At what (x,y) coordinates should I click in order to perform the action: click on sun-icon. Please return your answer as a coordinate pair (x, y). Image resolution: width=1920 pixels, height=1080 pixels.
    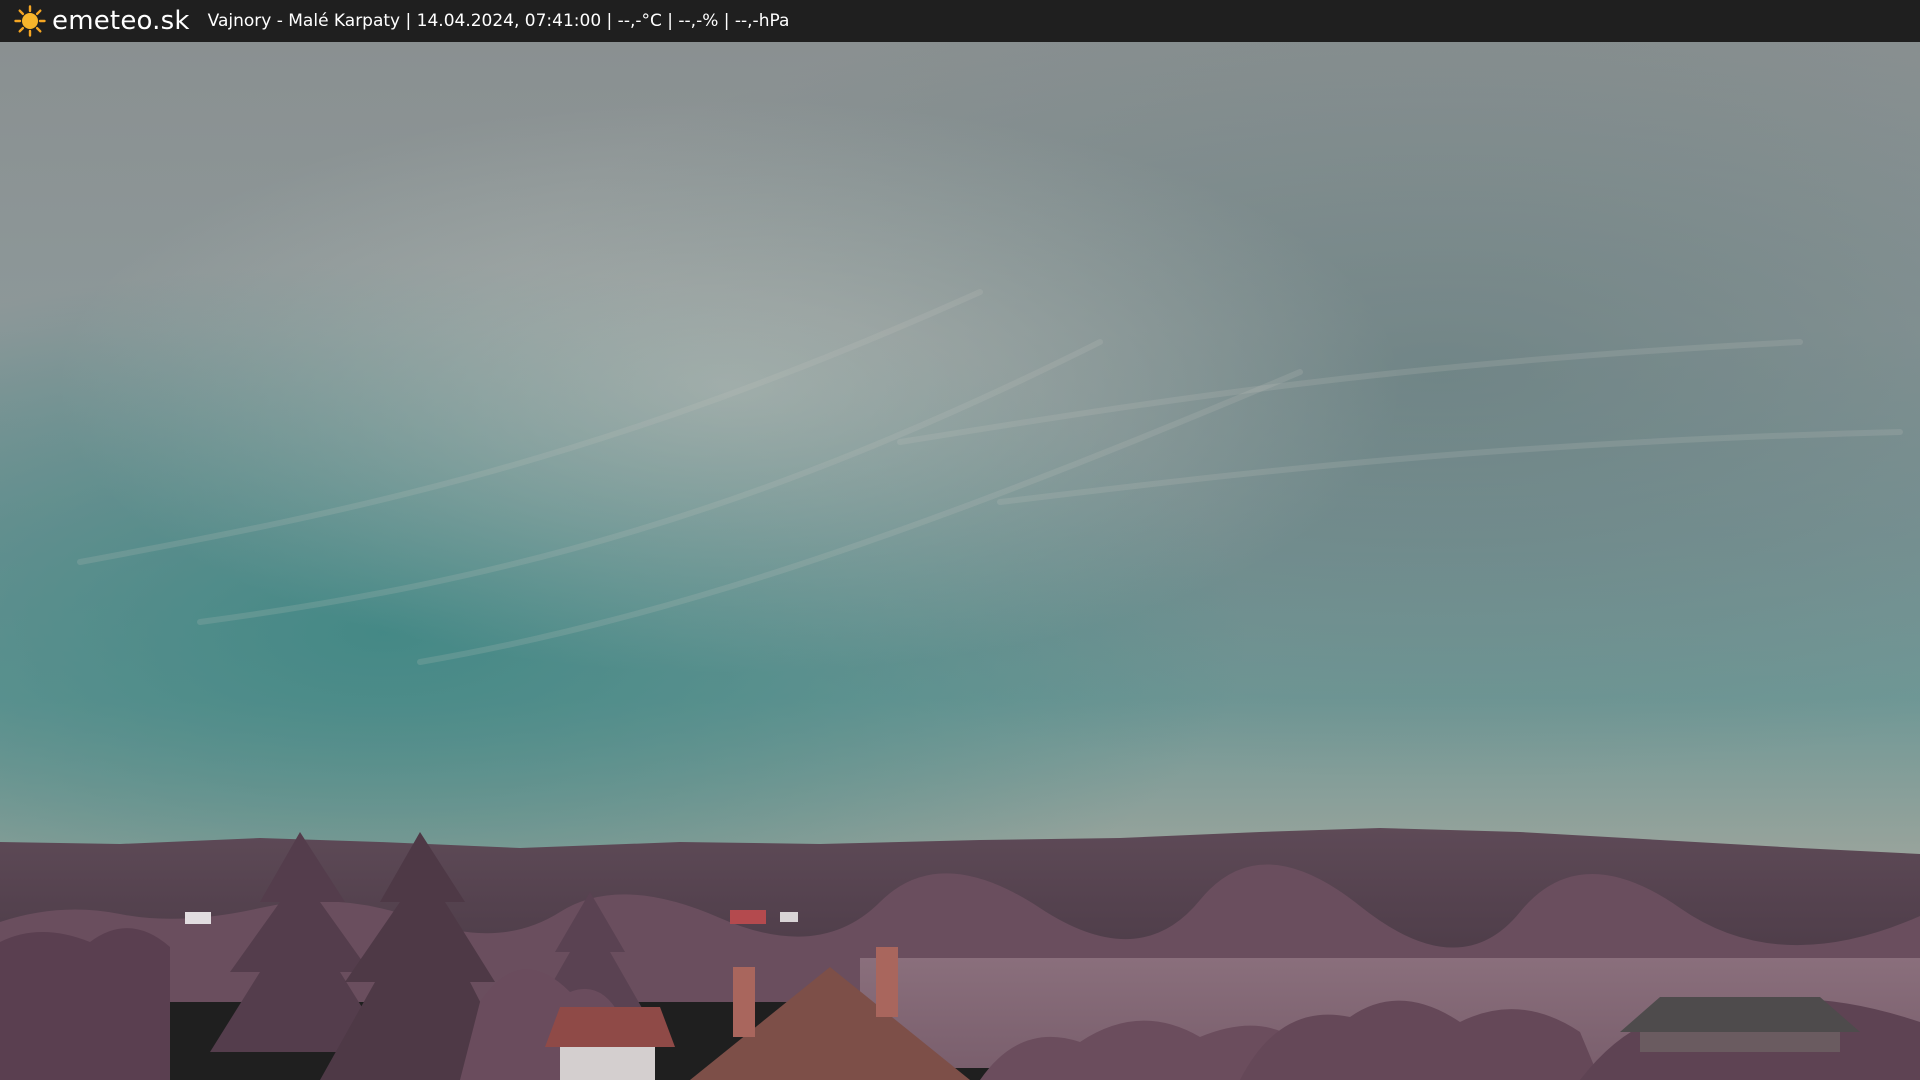
    Looking at the image, I should click on (30, 21).